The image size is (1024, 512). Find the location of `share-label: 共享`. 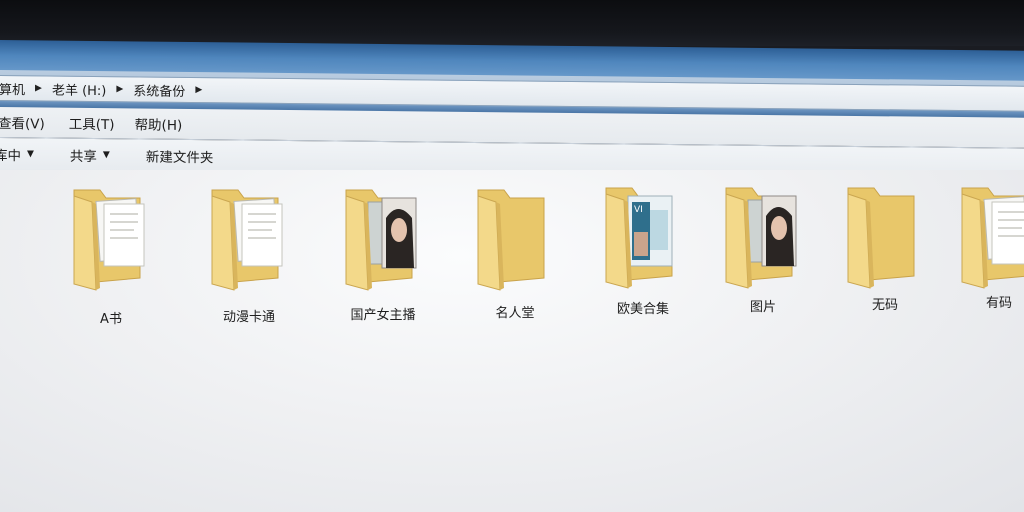

share-label: 共享 is located at coordinates (83, 157).